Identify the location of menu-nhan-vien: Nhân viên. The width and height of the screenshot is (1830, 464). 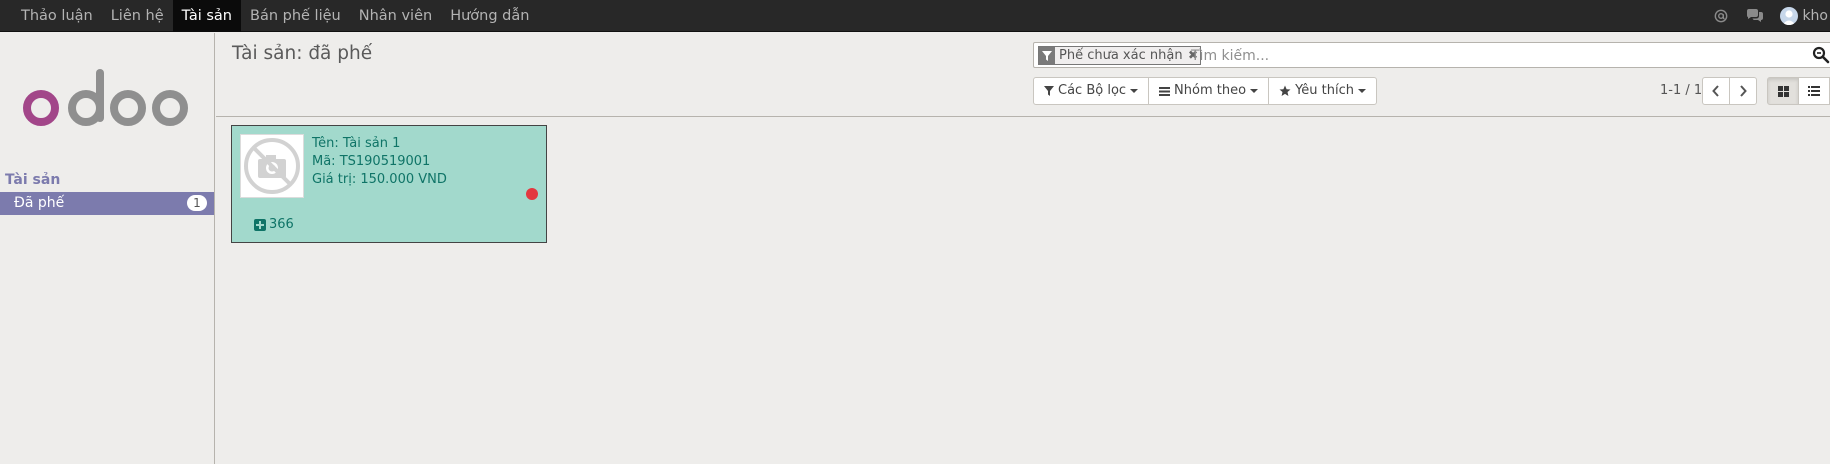
(395, 16).